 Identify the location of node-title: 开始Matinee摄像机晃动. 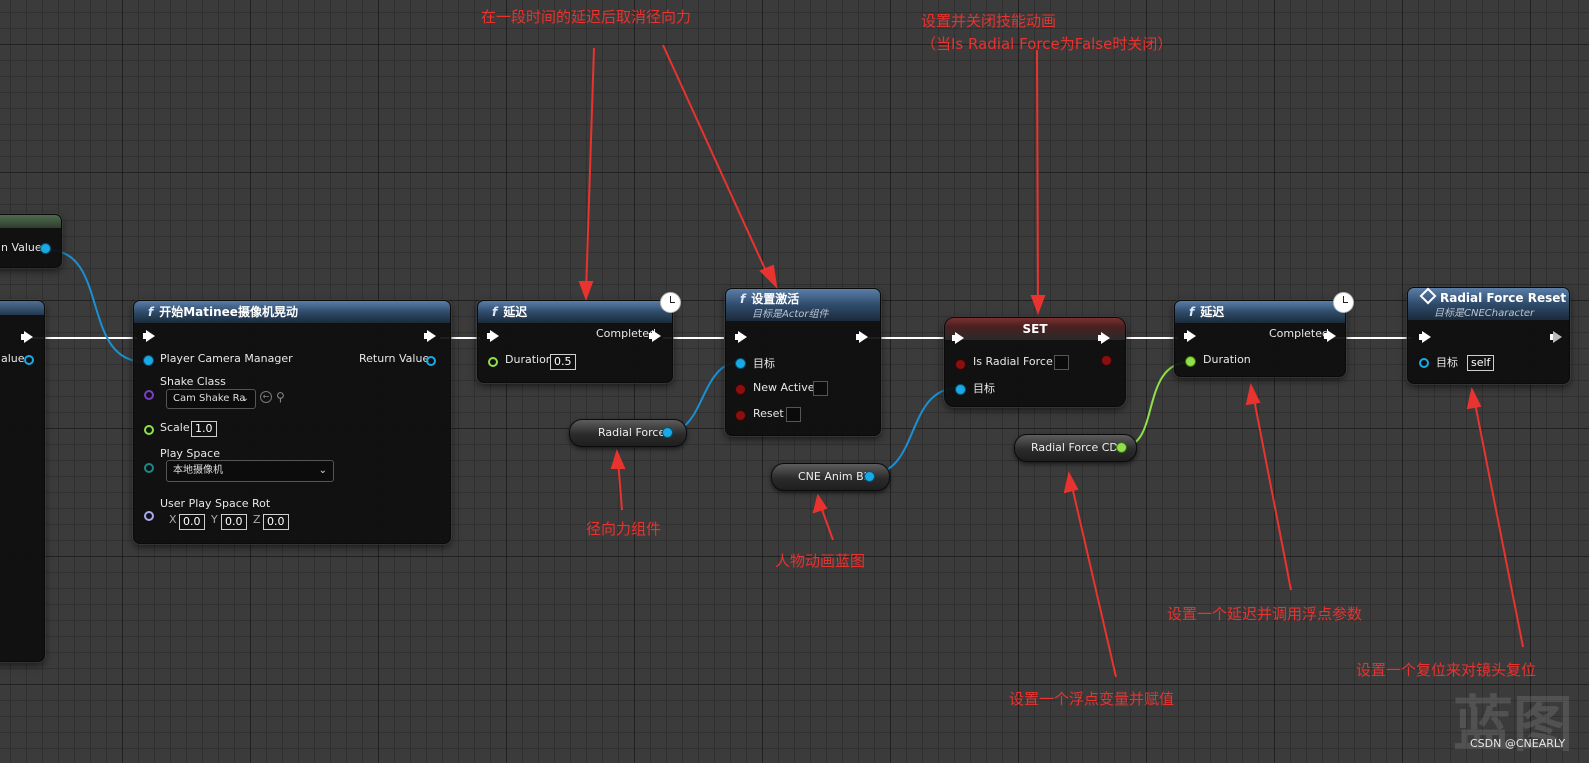
(228, 312).